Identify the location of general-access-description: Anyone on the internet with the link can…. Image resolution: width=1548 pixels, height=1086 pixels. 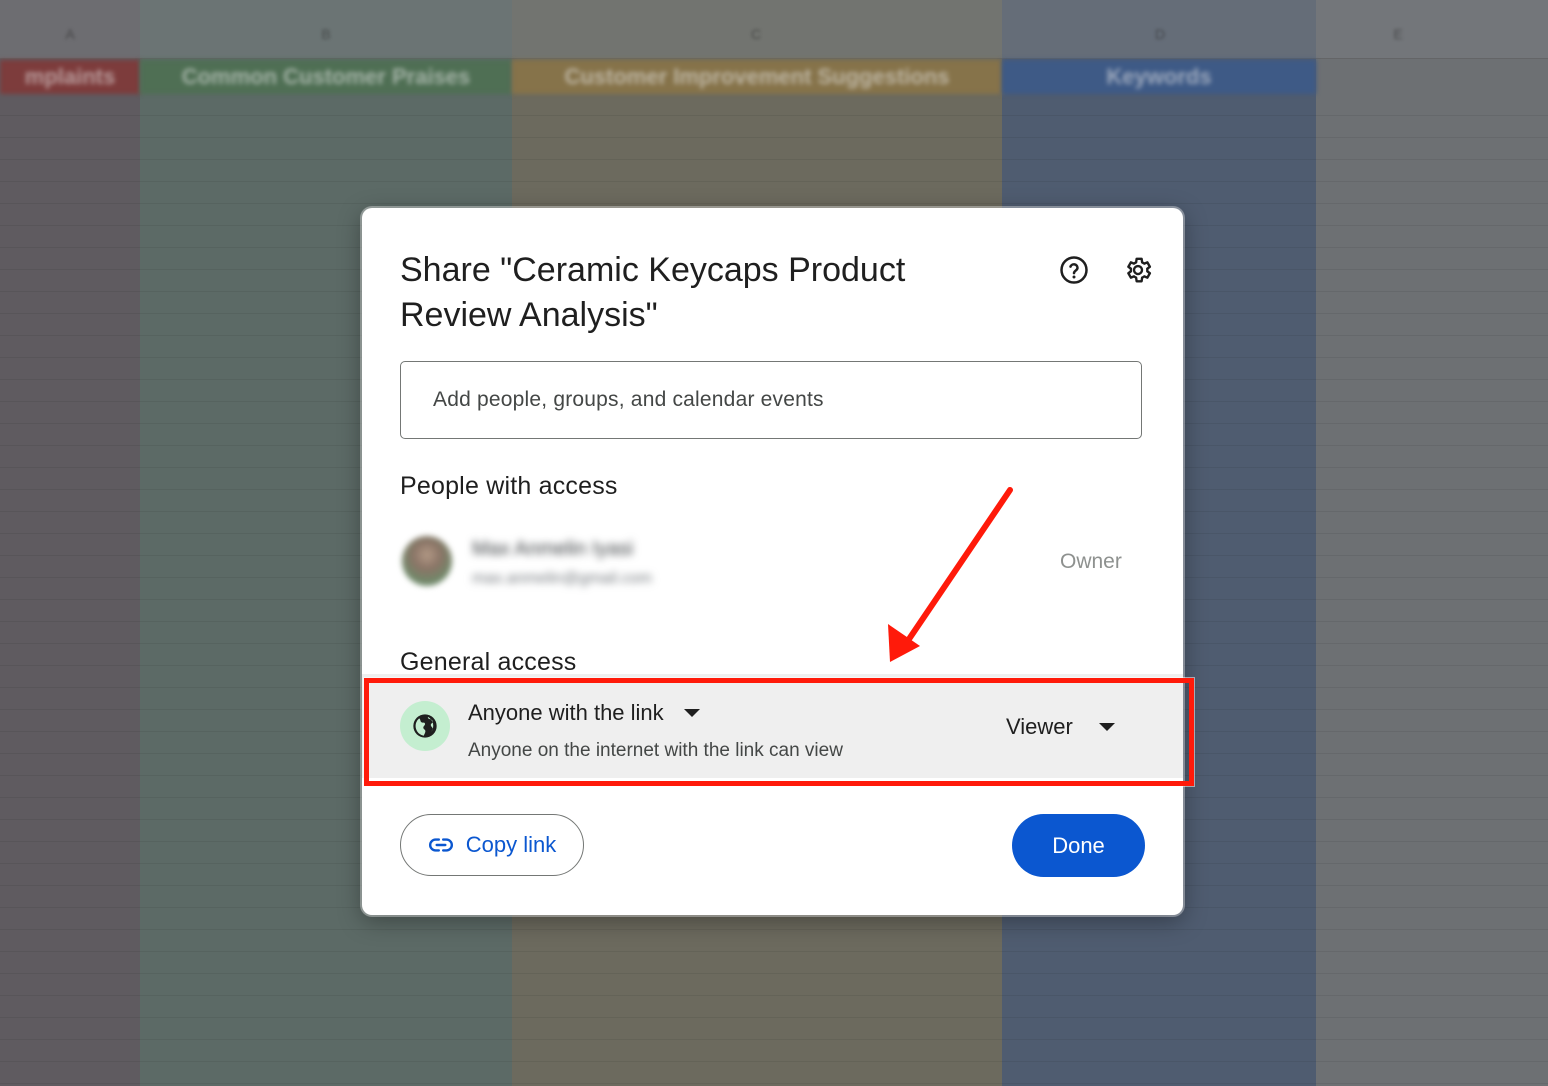
(655, 750).